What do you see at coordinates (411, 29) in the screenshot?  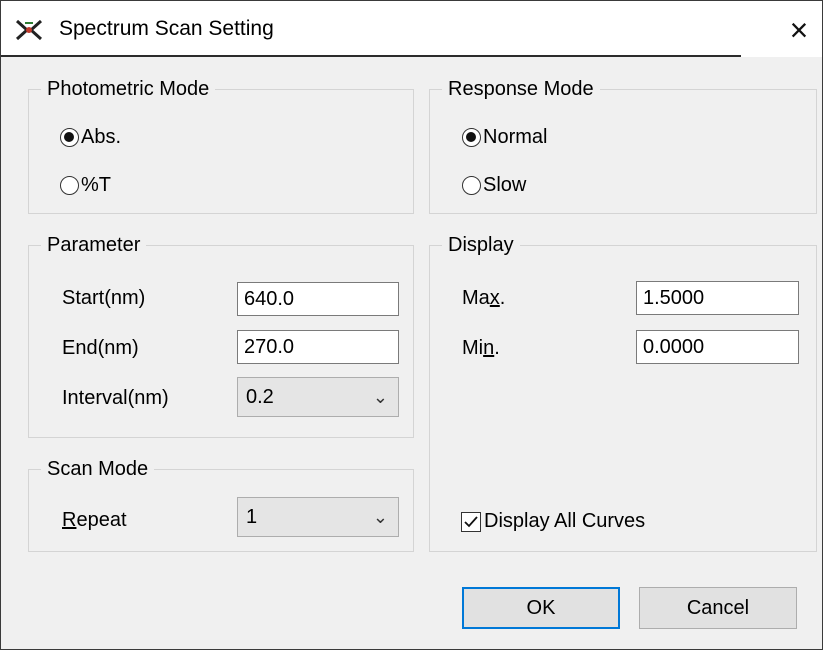 I see `title-bar: Spectrum Scan Setting ×` at bounding box center [411, 29].